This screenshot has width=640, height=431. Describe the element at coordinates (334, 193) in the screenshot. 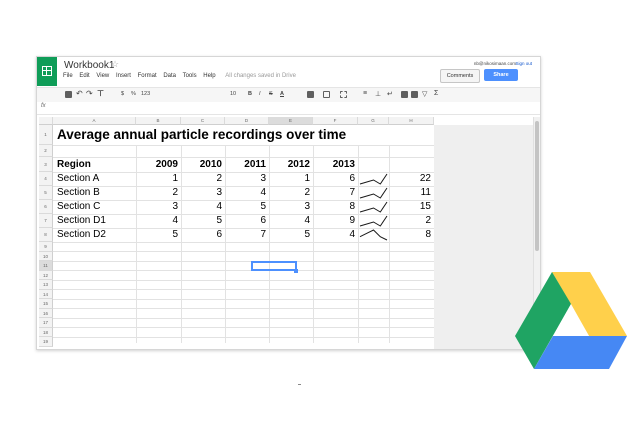

I see `cell-value: 7` at that location.